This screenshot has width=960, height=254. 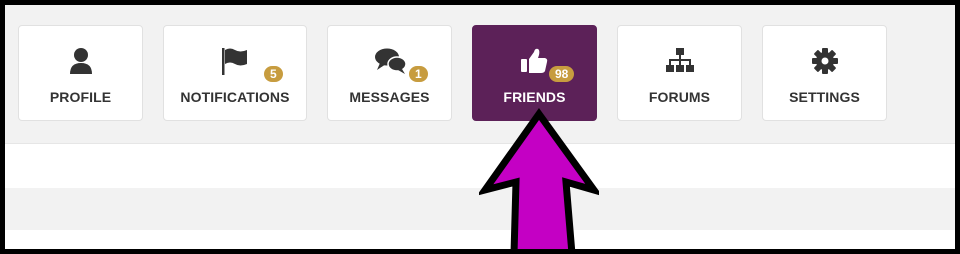 What do you see at coordinates (824, 61) in the screenshot?
I see `gear-icon` at bounding box center [824, 61].